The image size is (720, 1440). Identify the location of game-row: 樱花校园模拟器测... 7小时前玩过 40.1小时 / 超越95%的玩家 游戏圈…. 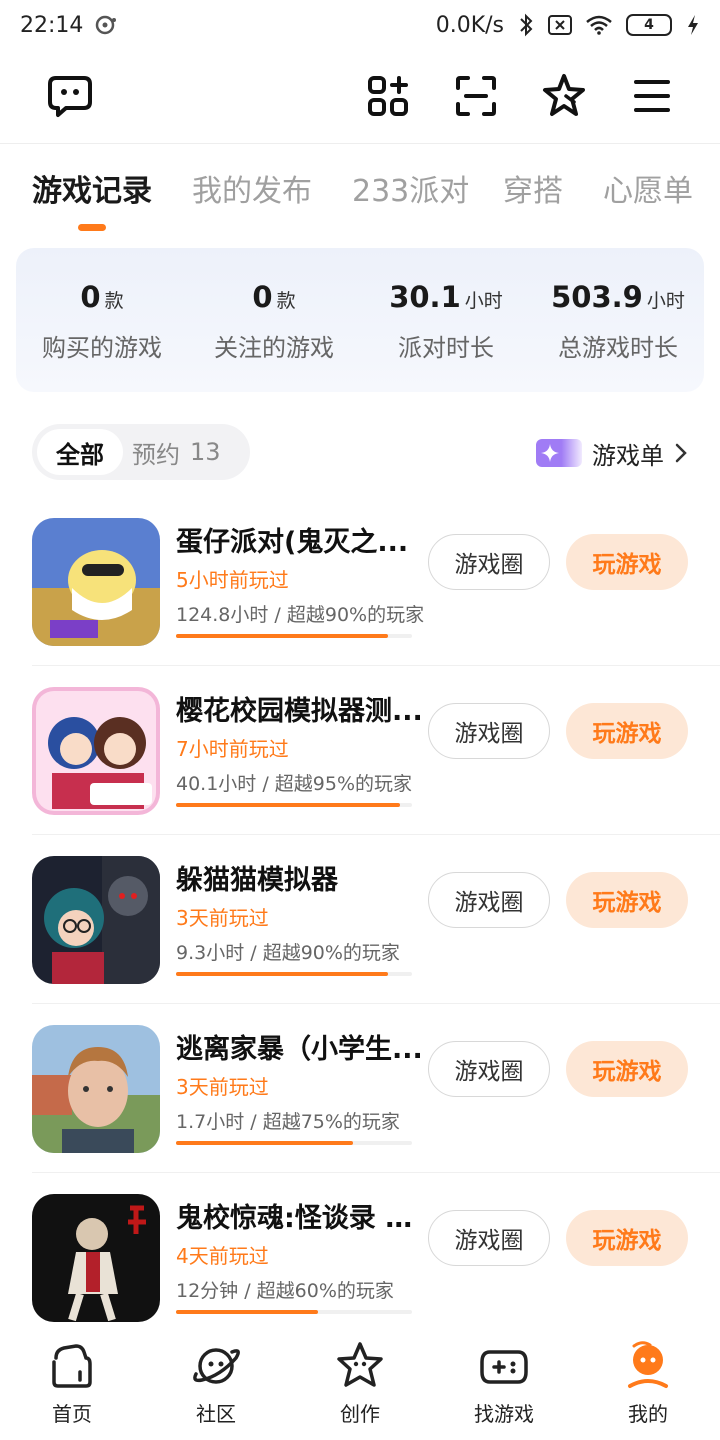
(360, 751).